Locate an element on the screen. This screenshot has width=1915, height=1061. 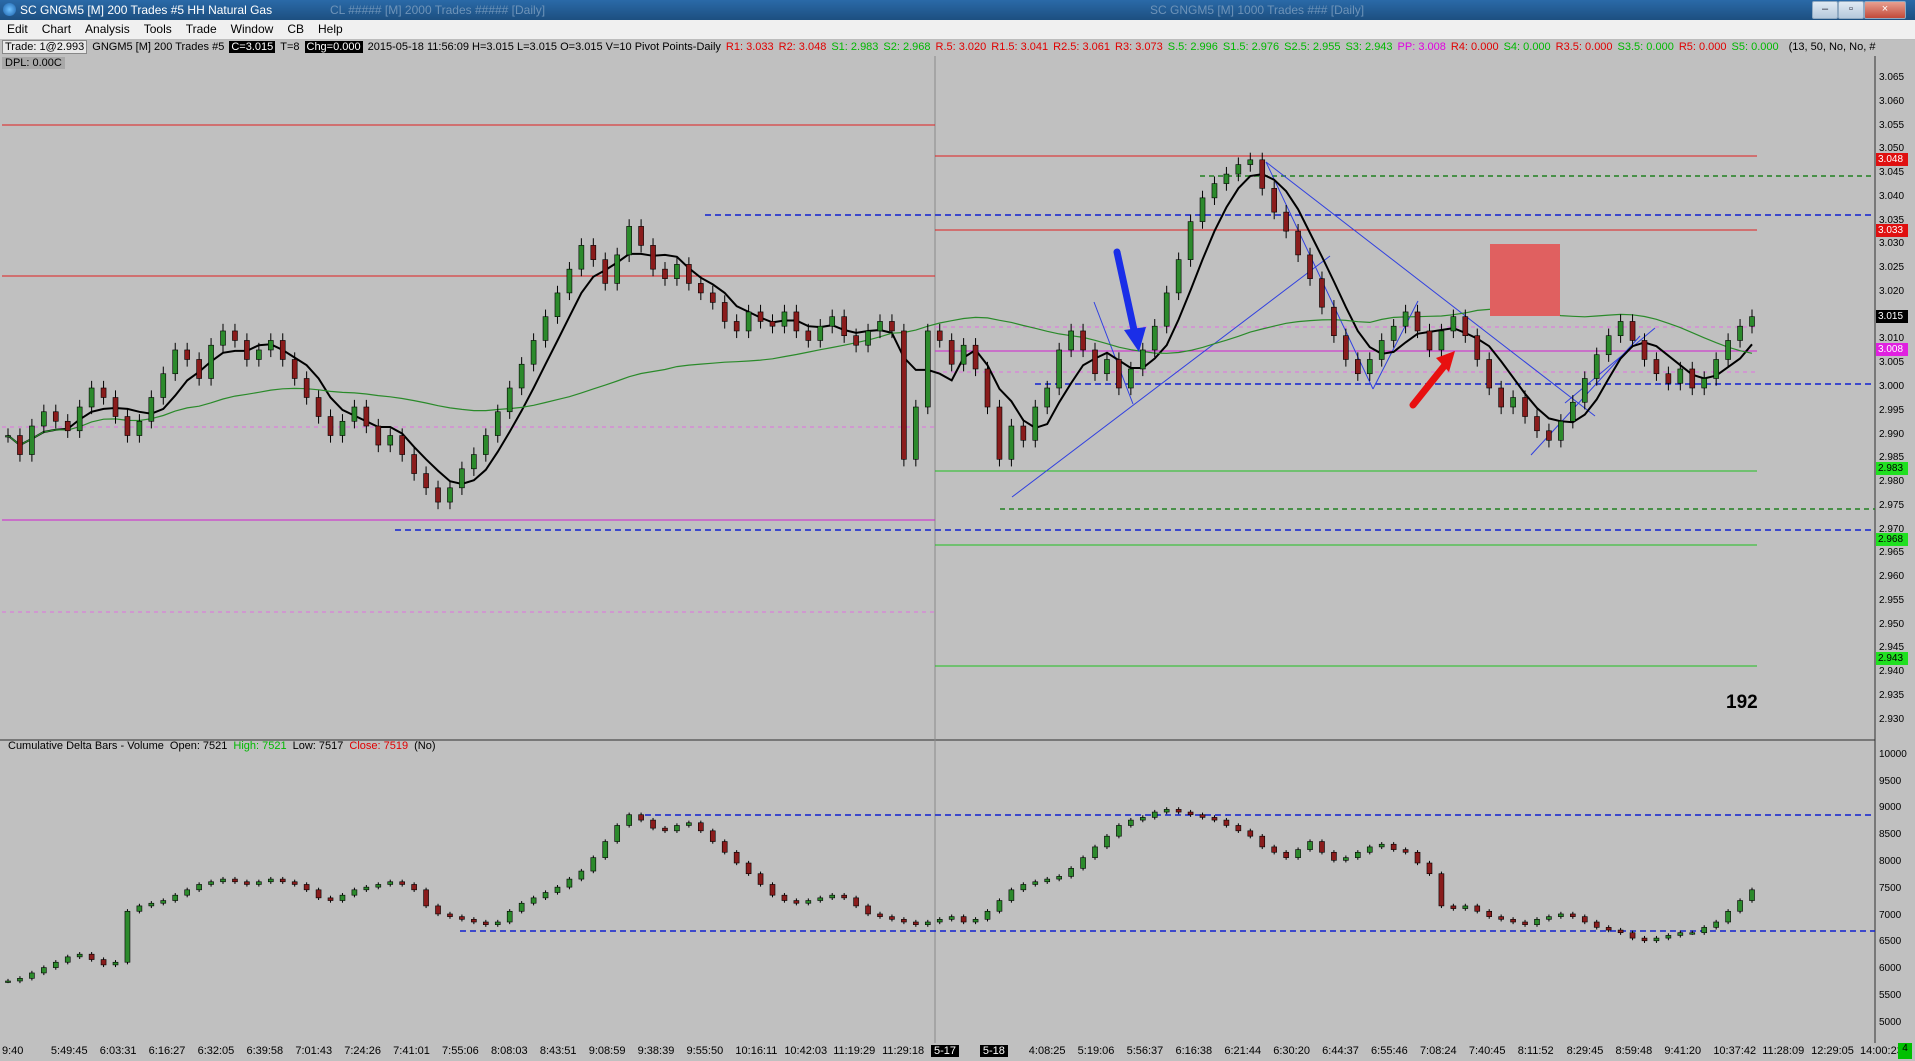
minimize-button: – is located at coordinates (1825, 10).